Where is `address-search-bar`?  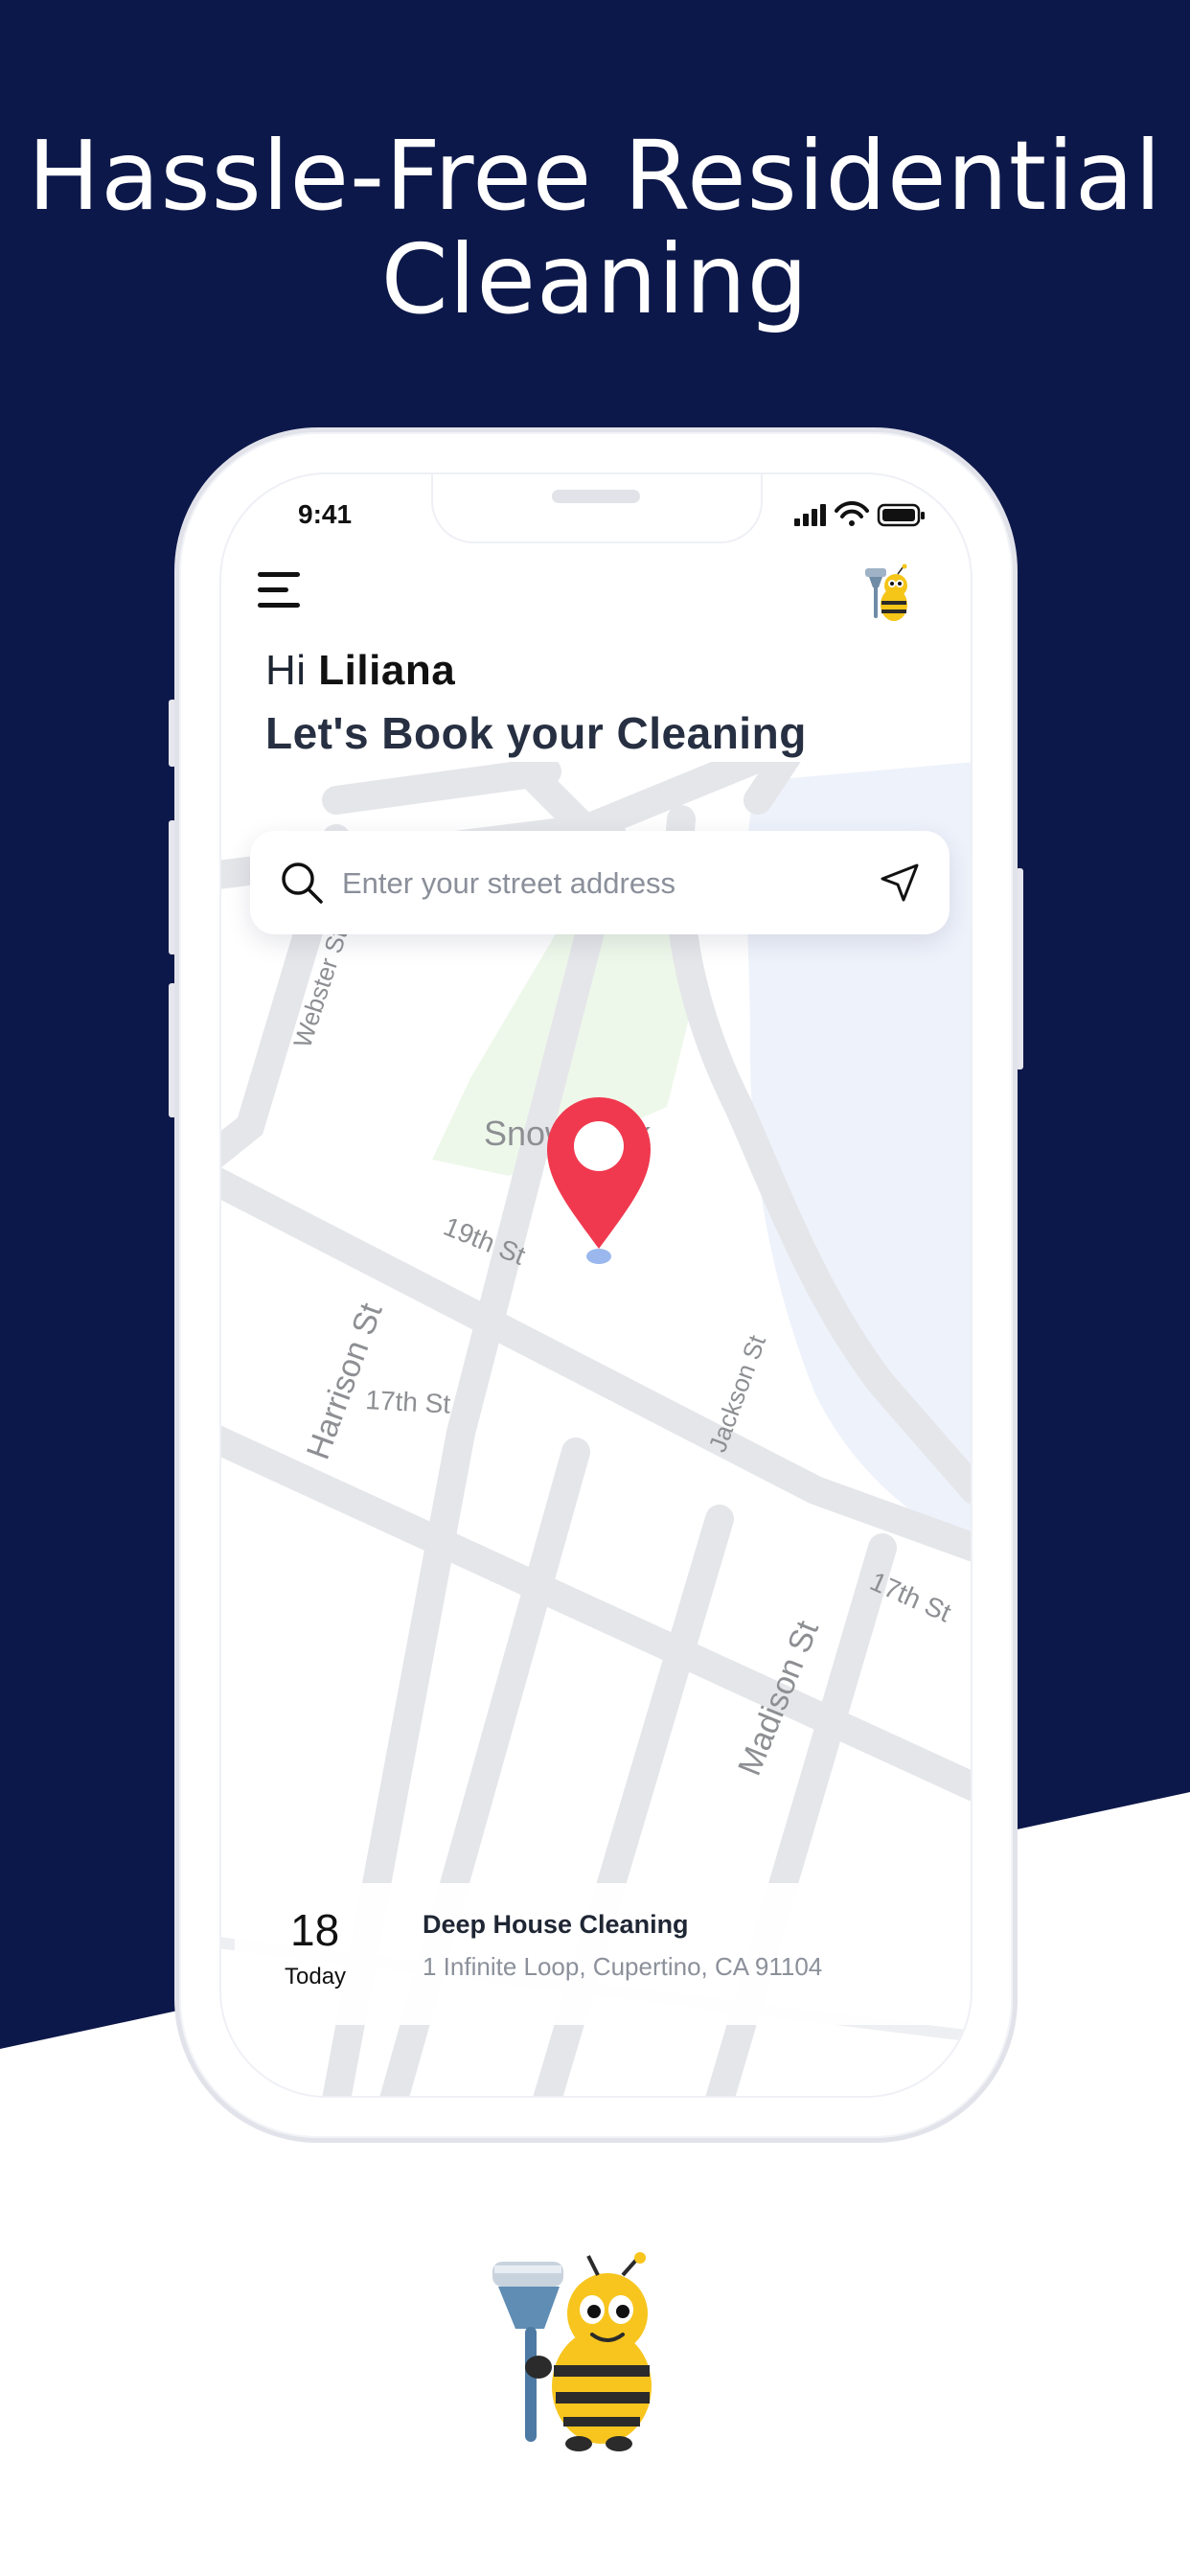
address-search-bar is located at coordinates (600, 882).